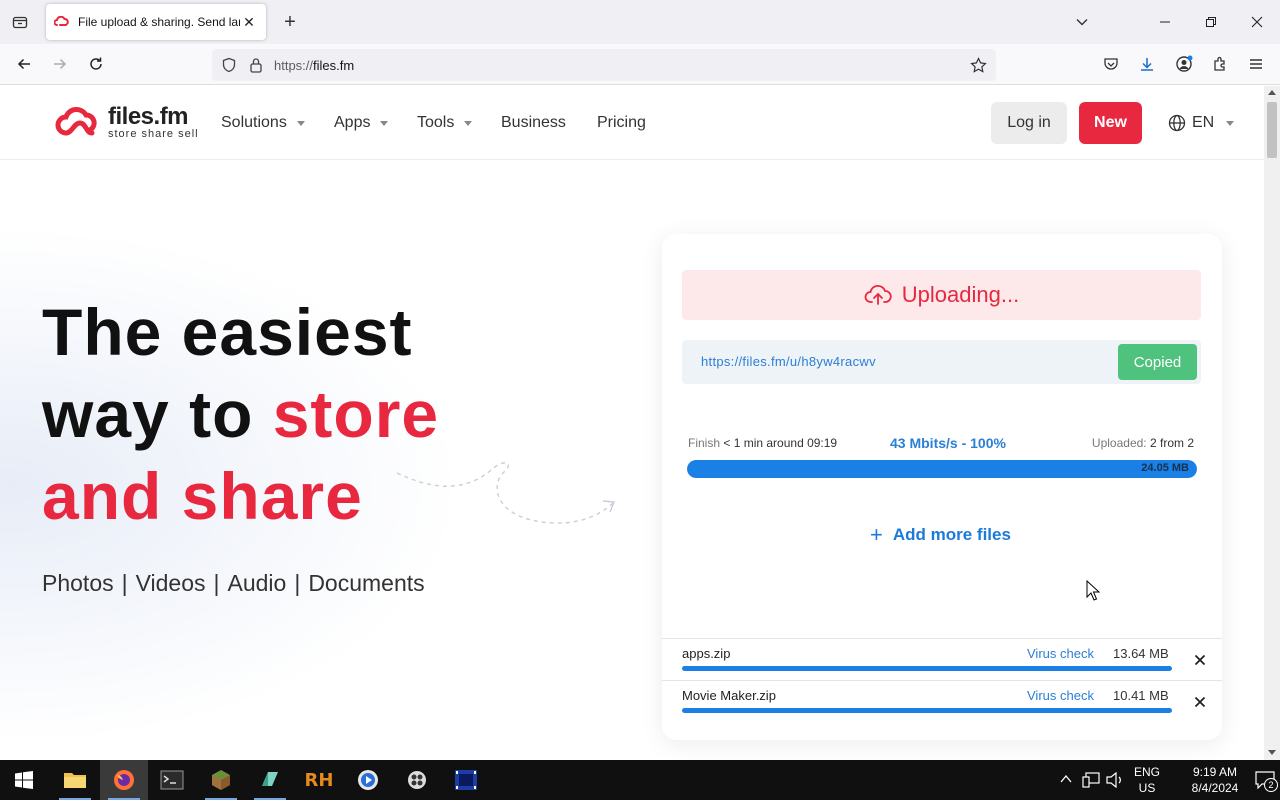  I want to click on minecraft-block-icon, so click(221, 780).